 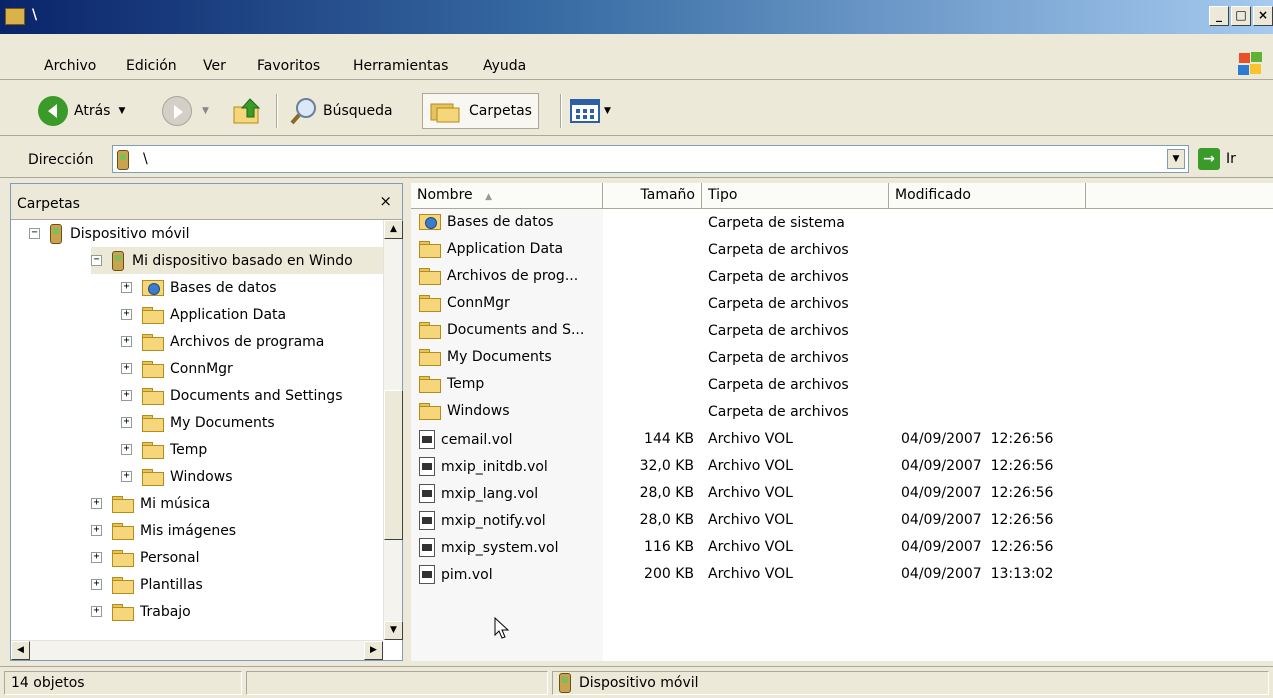 I want to click on toolbar-separator, so click(x=277, y=111).